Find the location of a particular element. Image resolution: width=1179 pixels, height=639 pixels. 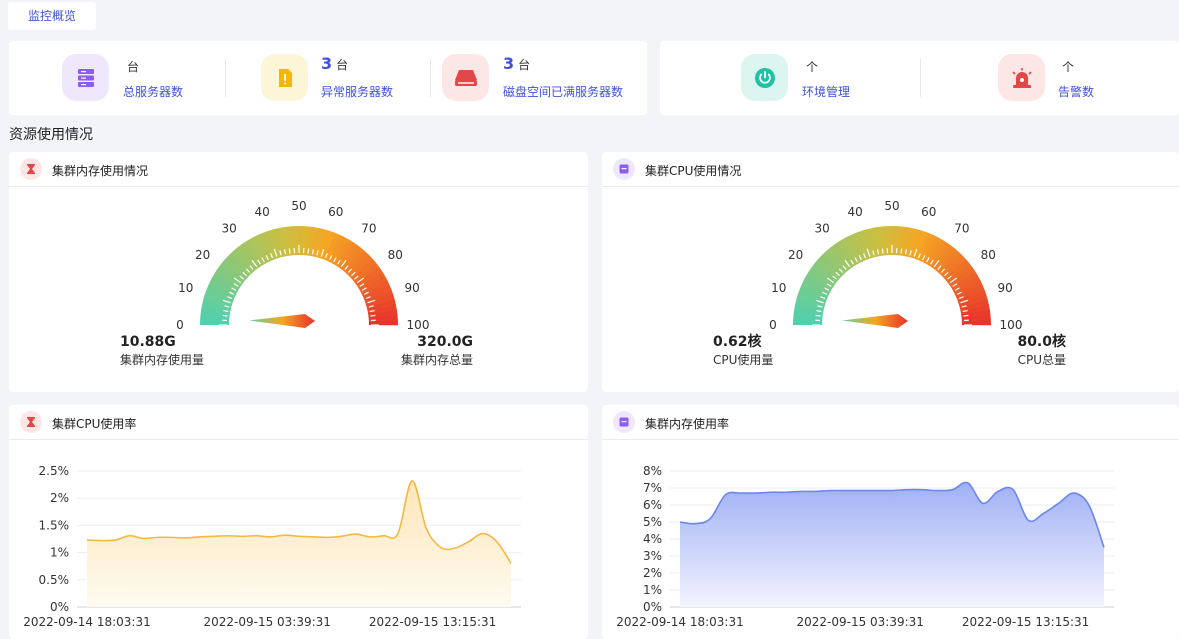

warning-file-icon is located at coordinates (285, 77).